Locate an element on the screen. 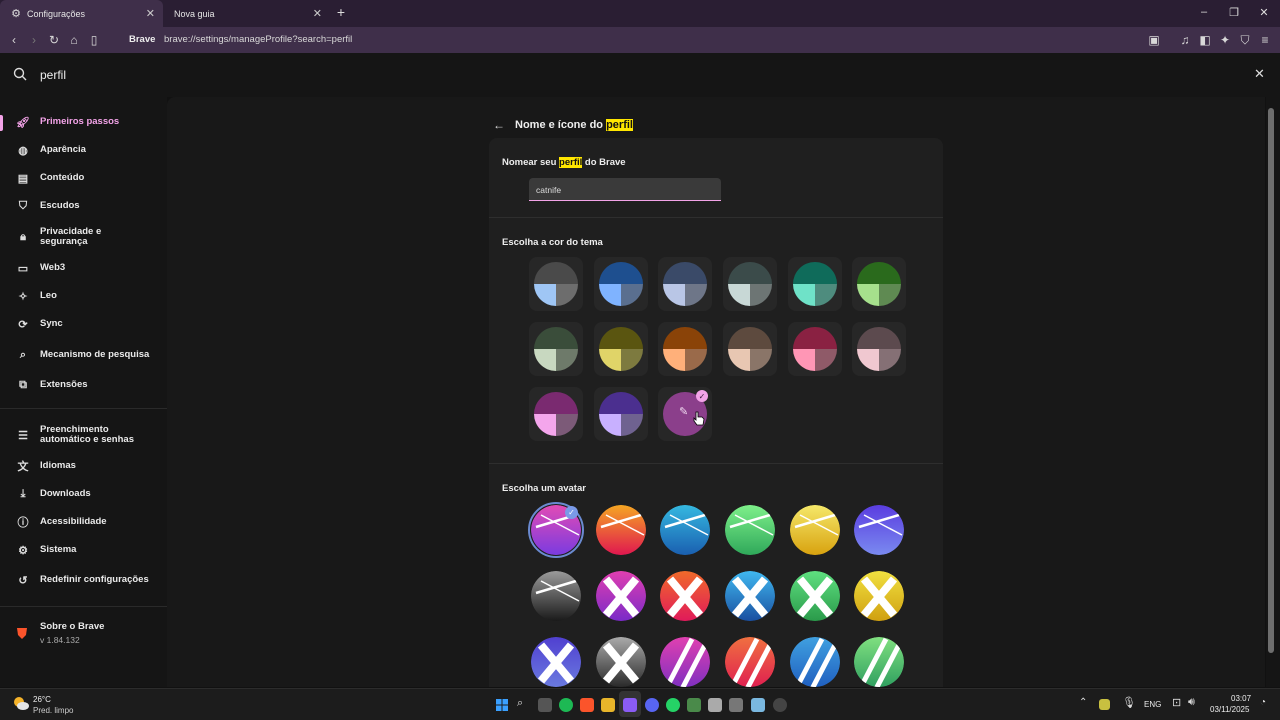  settings-sidebar is located at coordinates (83, 392).